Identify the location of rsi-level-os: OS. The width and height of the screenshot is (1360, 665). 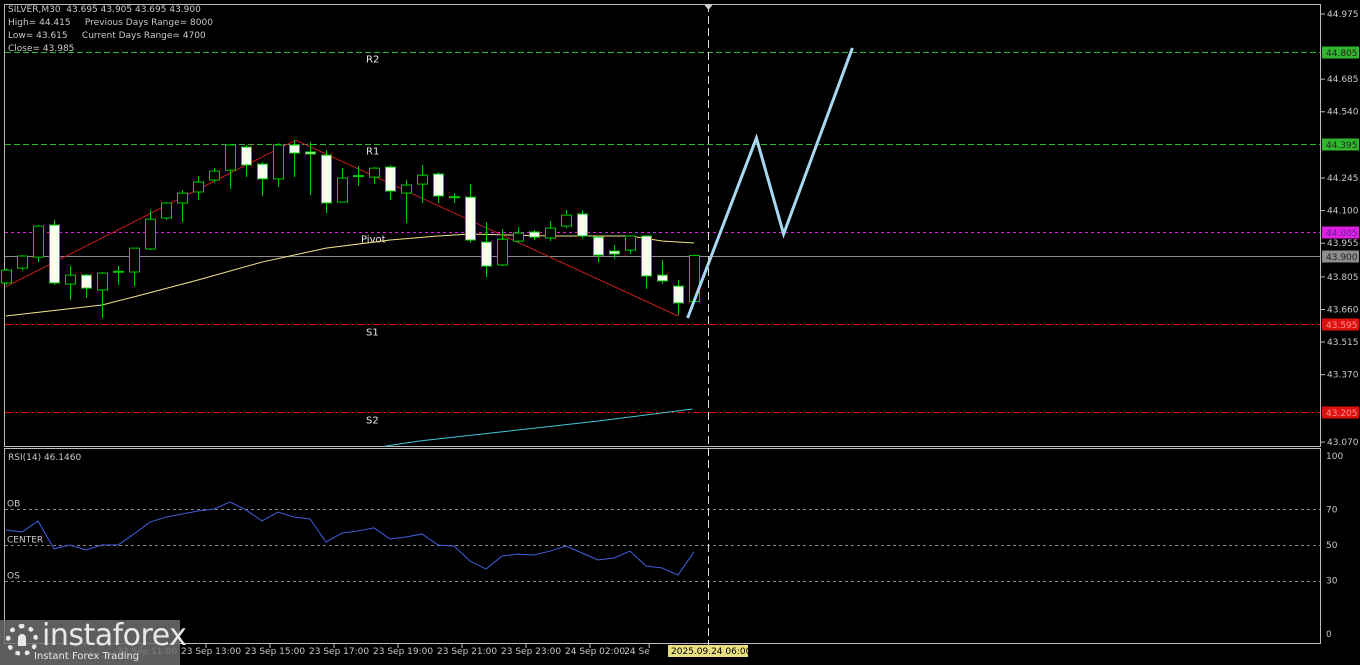
(13, 577).